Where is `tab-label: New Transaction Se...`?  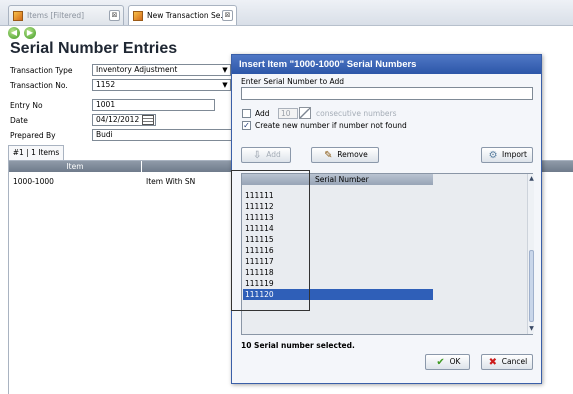
tab-label: New Transaction Se... is located at coordinates (187, 15).